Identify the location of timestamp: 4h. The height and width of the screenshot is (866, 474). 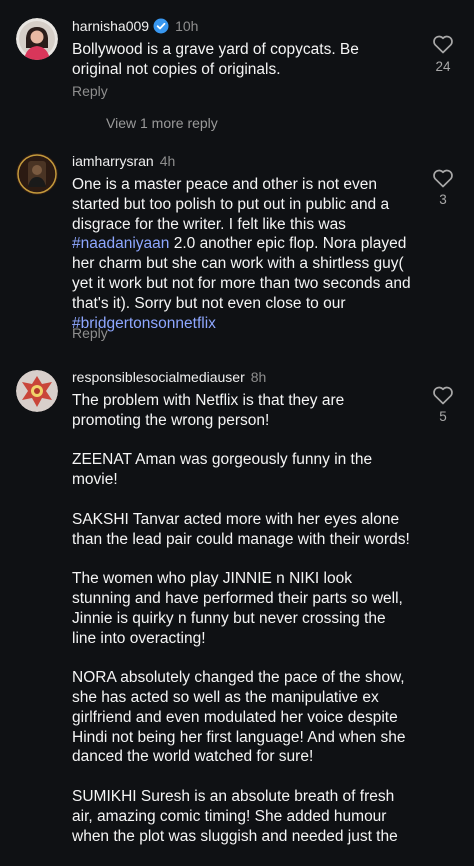
(167, 161).